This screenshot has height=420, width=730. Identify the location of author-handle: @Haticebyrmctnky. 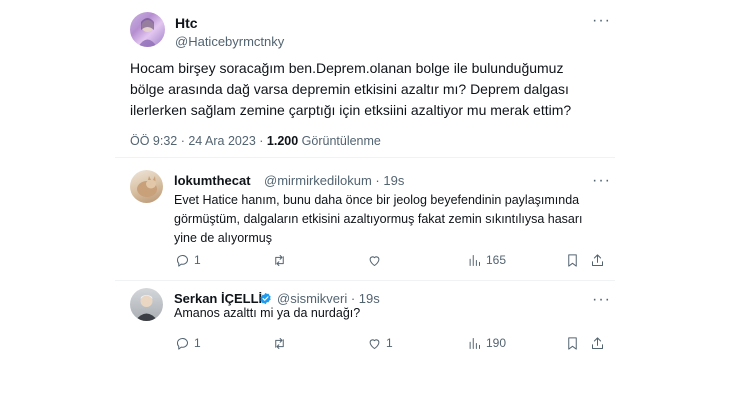
(229, 41).